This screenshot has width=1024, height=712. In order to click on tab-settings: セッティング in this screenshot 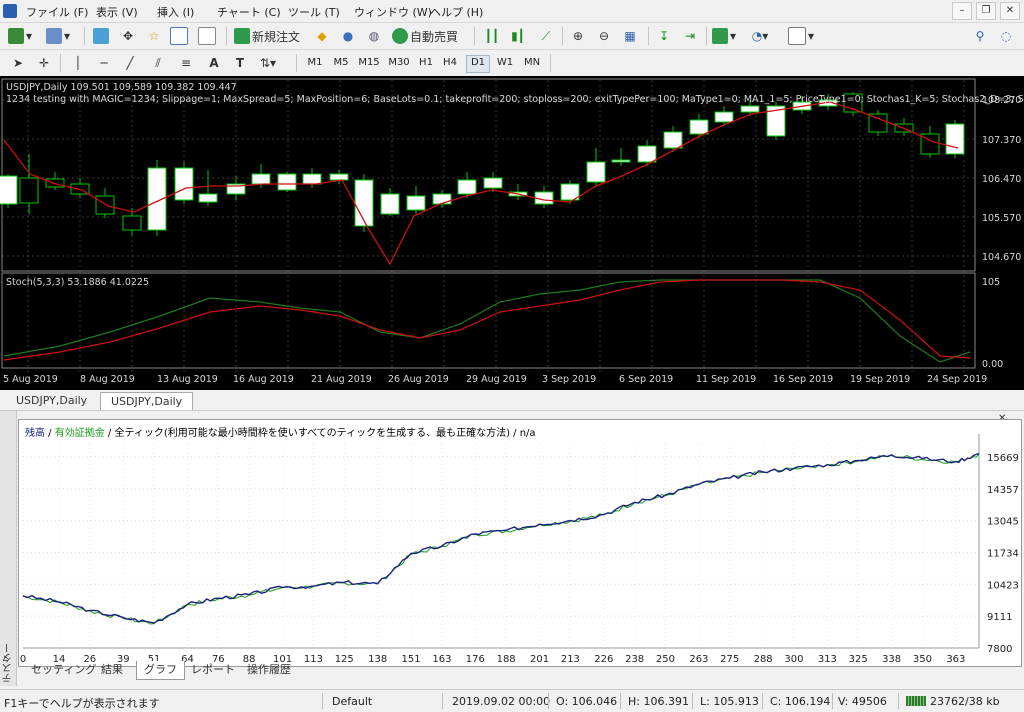, I will do `click(63, 670)`.